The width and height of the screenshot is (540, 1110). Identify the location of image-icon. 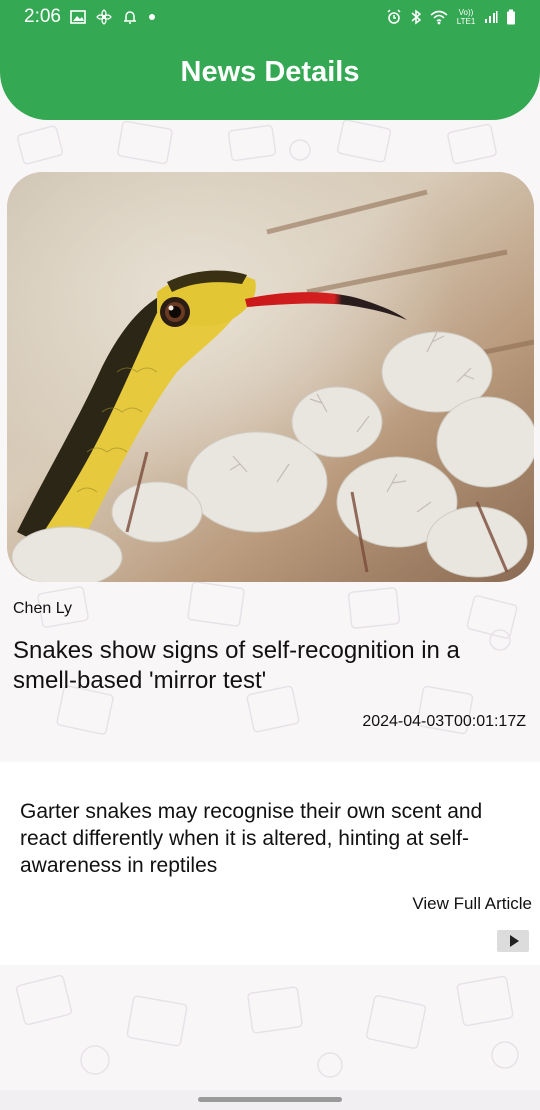
(78, 17).